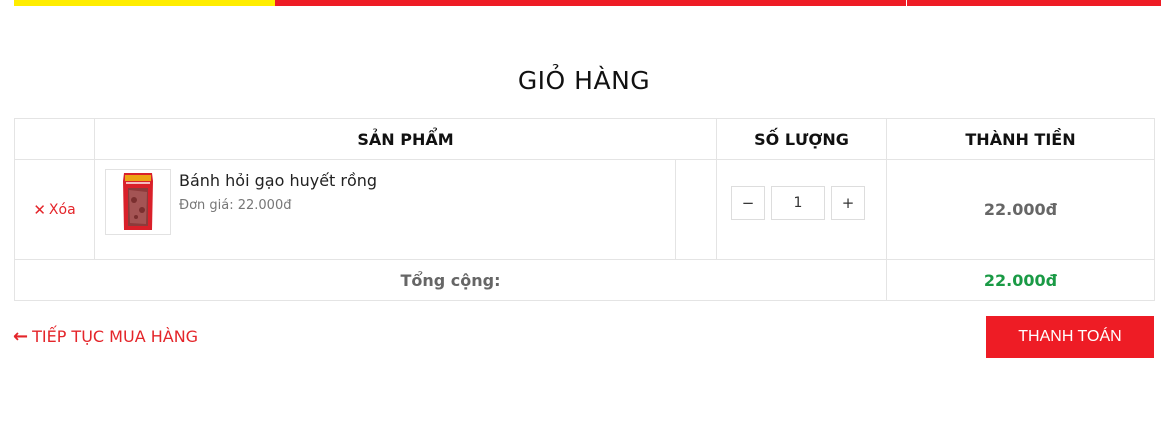  Describe the element at coordinates (1021, 280) in the screenshot. I see `total-value: 22.000đ` at that location.